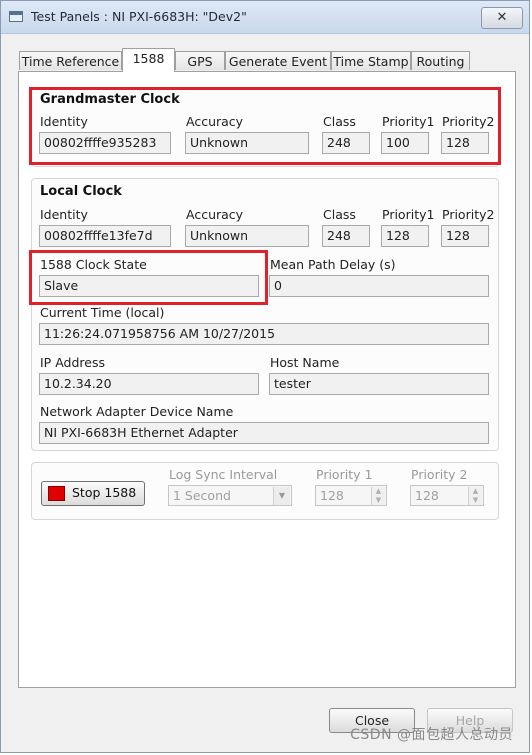  What do you see at coordinates (408, 214) in the screenshot?
I see `local-priority1-label: Priority1` at bounding box center [408, 214].